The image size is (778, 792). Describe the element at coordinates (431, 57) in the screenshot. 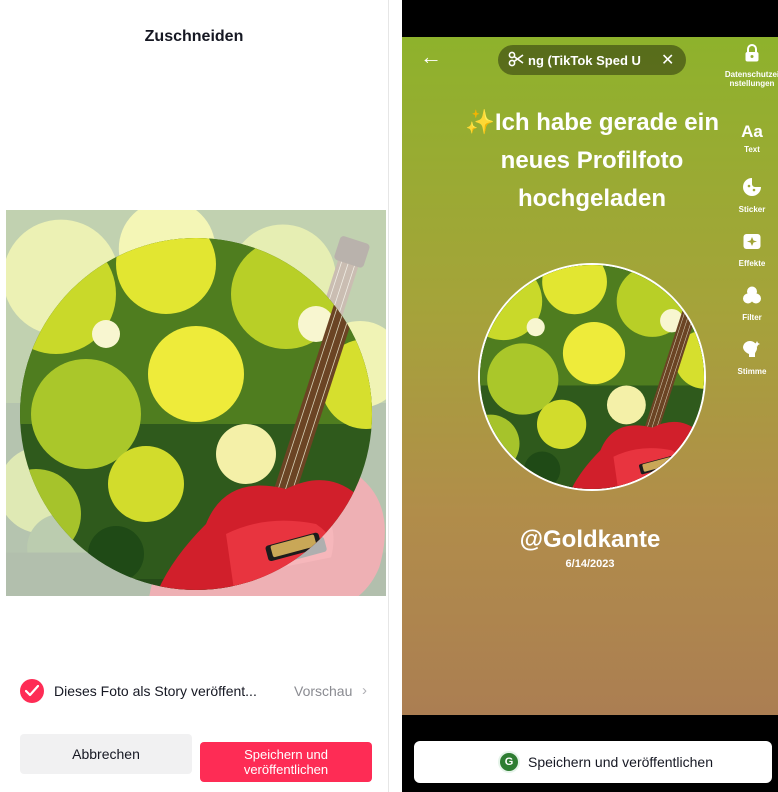

I see `back-arrow-icon: ←` at that location.